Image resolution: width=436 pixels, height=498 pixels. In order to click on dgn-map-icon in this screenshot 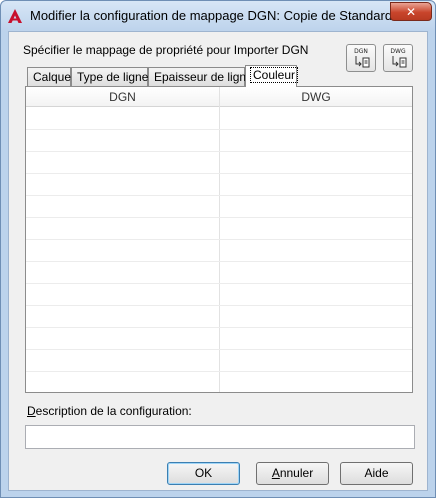, I will do `click(362, 62)`.